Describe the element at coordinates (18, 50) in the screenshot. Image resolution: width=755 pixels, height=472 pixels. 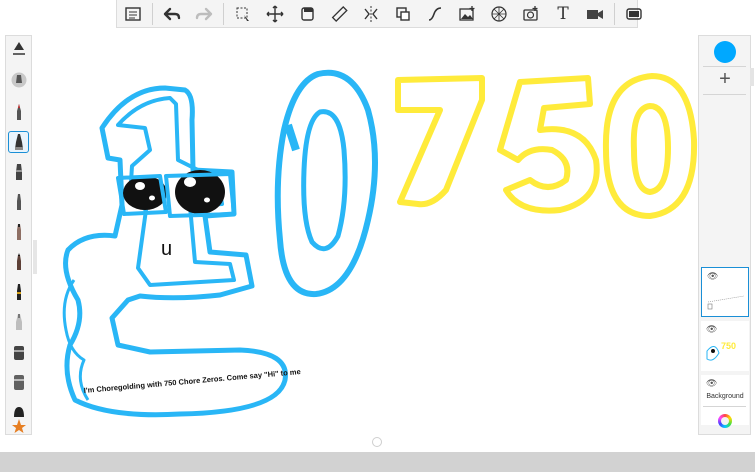
I see `brush-settings-icon` at that location.